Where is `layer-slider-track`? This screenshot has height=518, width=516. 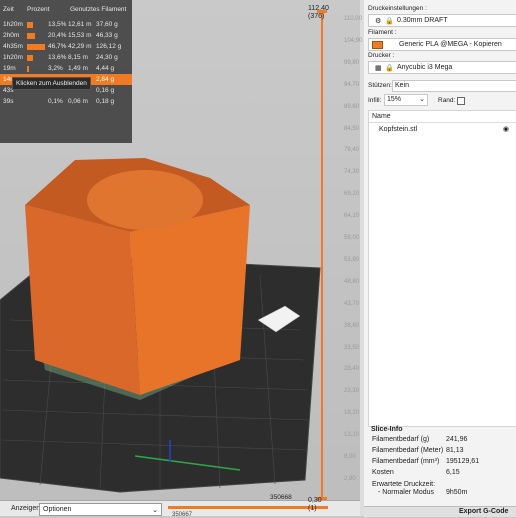 layer-slider-track is located at coordinates (322, 255).